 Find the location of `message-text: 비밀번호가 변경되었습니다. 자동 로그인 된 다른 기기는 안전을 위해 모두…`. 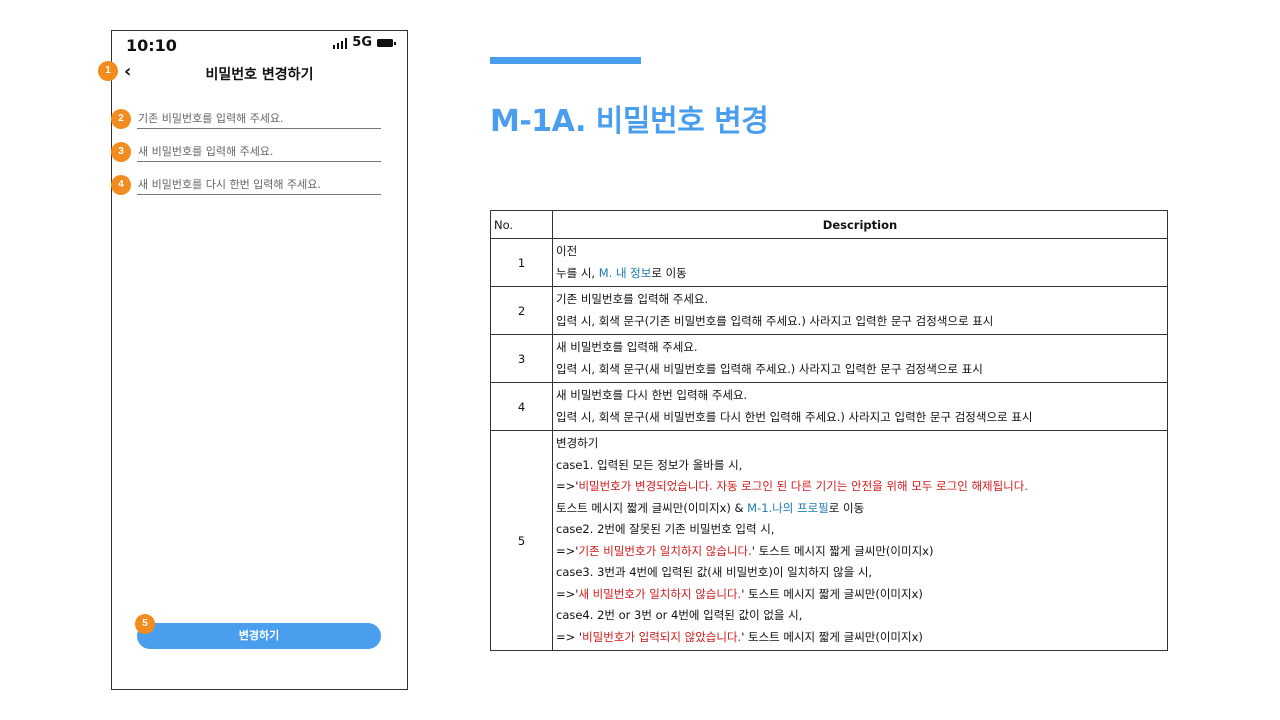

message-text: 비밀번호가 변경되었습니다. 자동 로그인 된 다른 기기는 안전을 위해 모두… is located at coordinates (803, 486).